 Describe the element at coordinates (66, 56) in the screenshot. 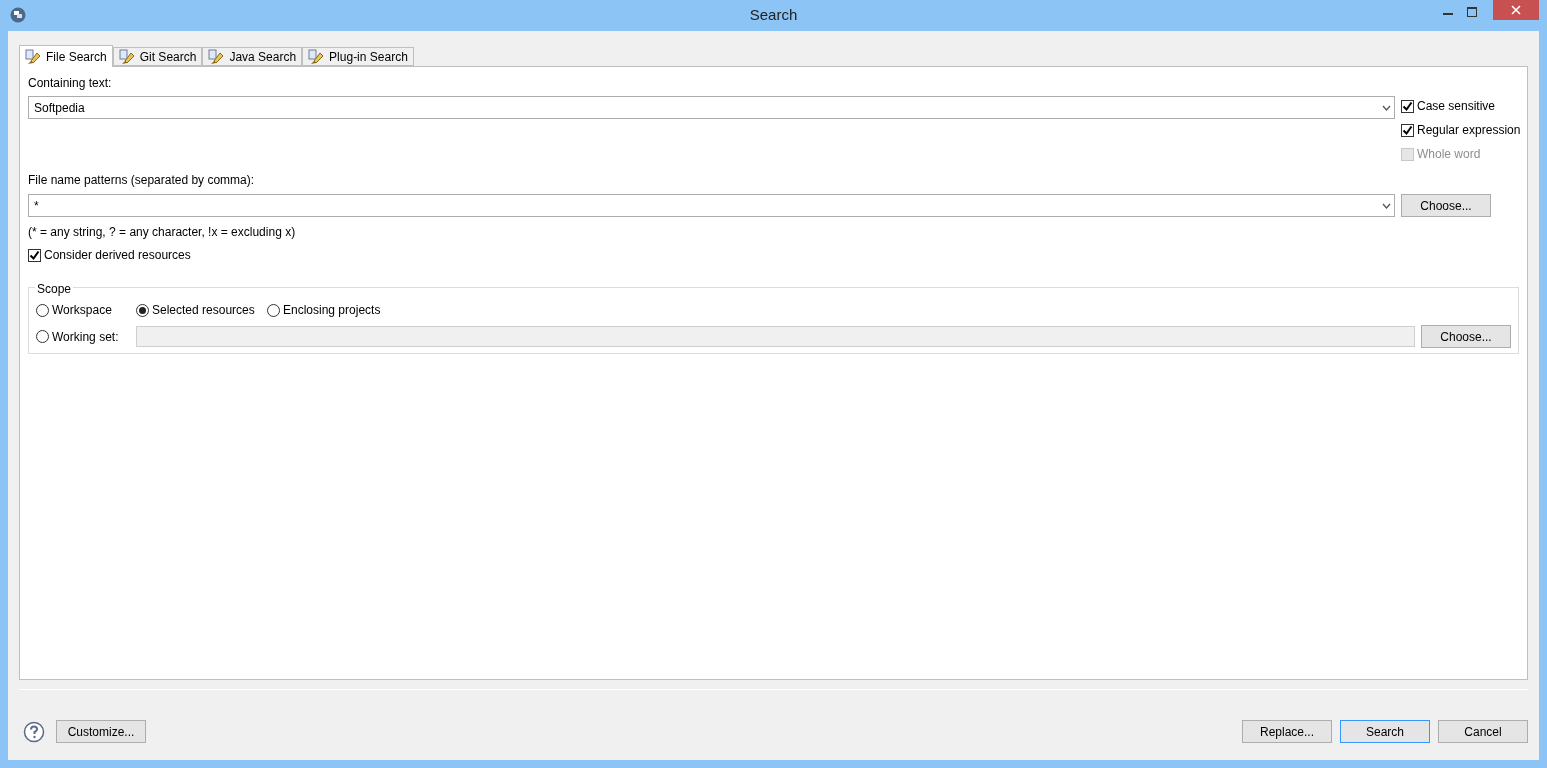

I see `tab: File Search` at that location.